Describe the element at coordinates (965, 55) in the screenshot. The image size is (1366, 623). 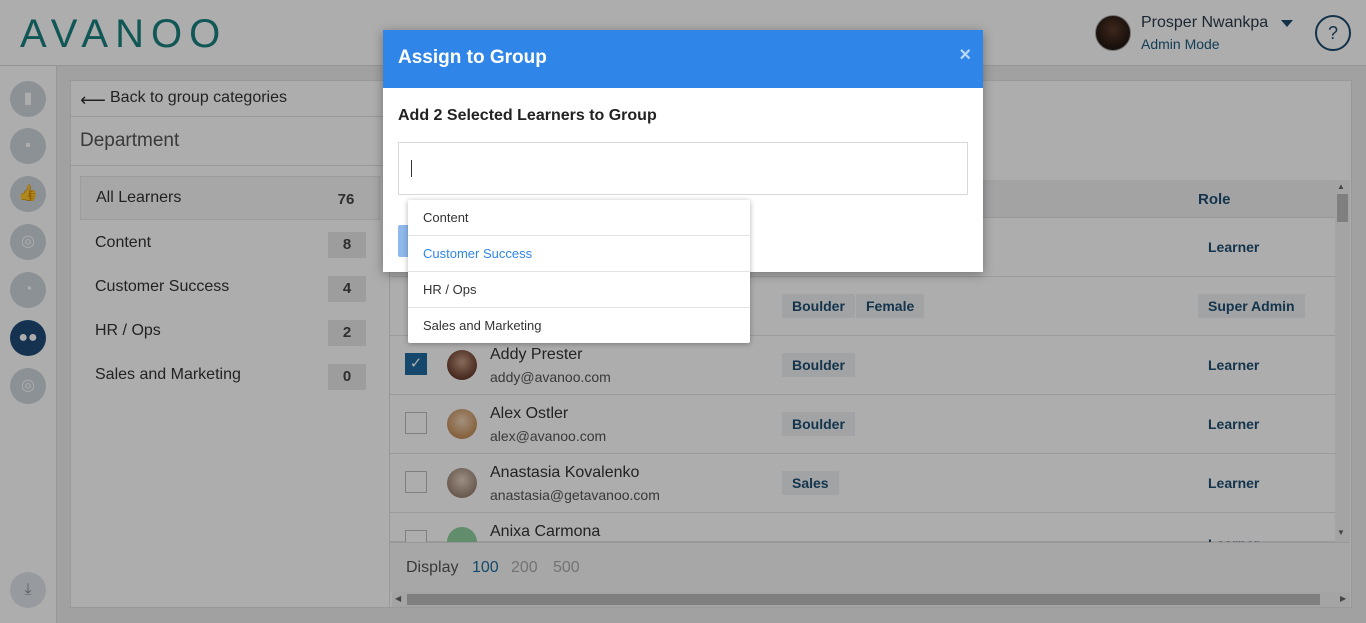
I see `close-icon: ×` at that location.